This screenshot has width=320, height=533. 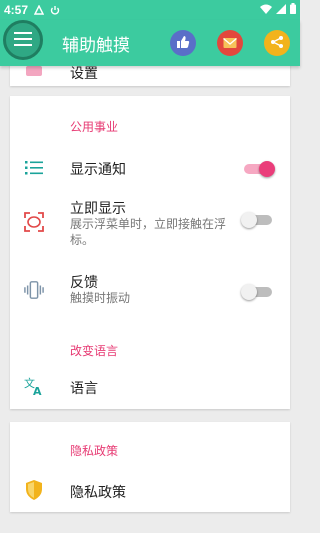 I want to click on svg-text: A, so click(x=37, y=390).